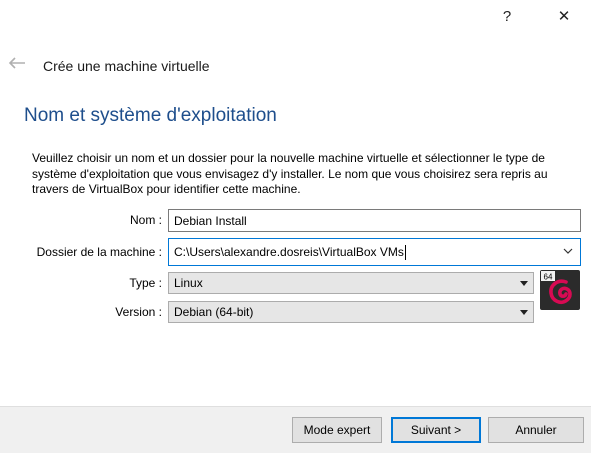 The image size is (591, 453). I want to click on type-label: Type :, so click(145, 283).